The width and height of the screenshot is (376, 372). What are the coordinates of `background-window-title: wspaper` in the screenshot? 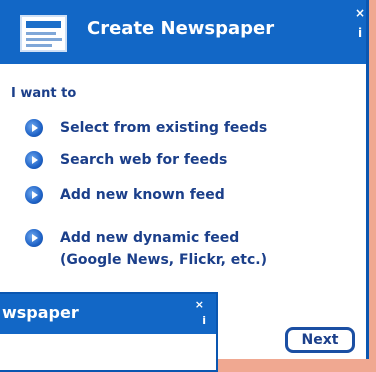 It's located at (40, 312).